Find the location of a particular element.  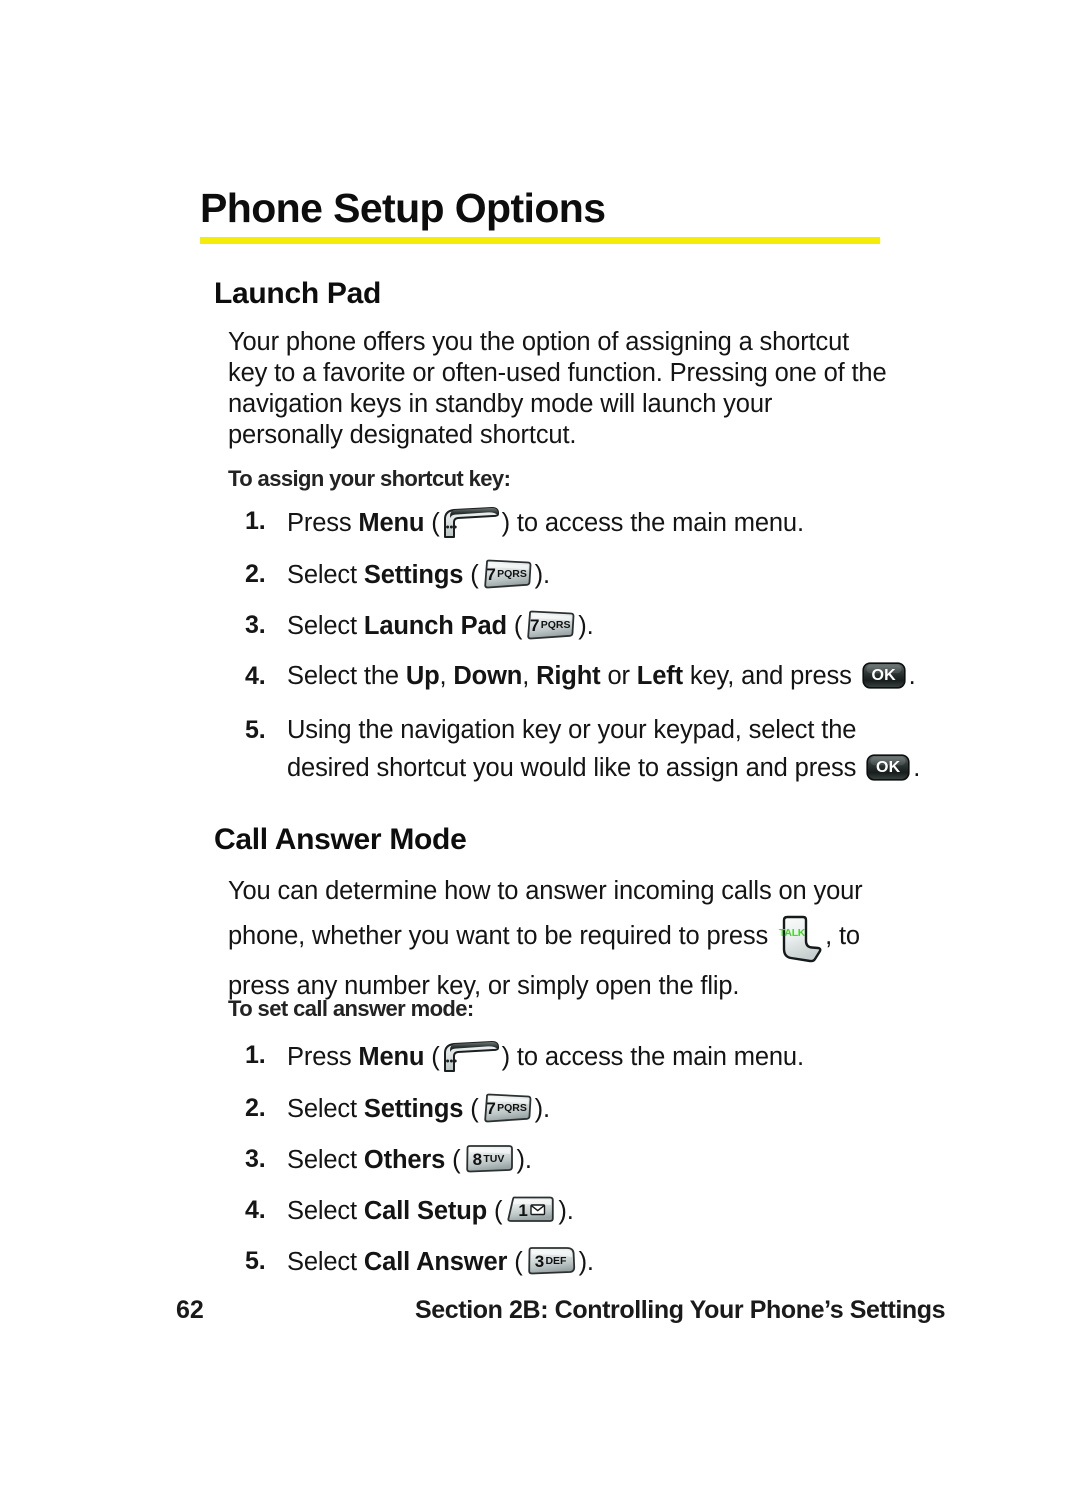

section-heading-call-answer-mode: Call Answer Mode is located at coordinates (340, 839).